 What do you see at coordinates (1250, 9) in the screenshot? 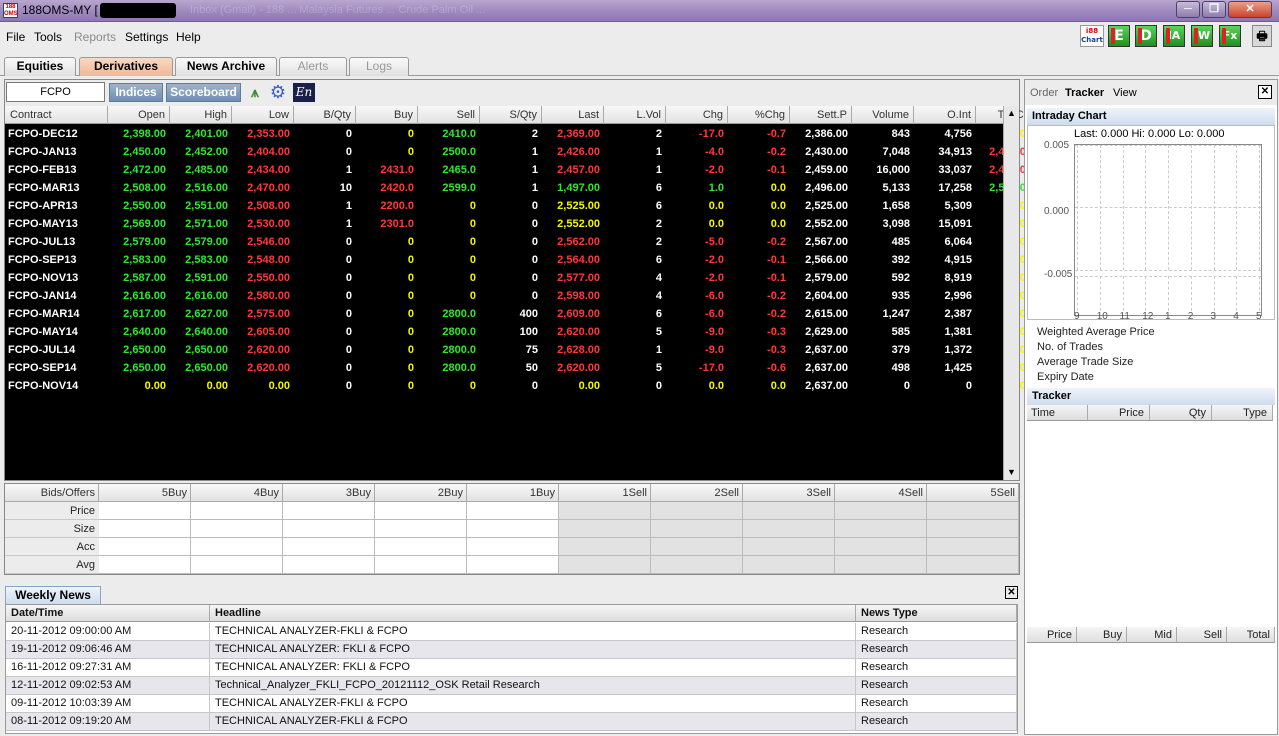
I see `close-window-button: ✕` at bounding box center [1250, 9].